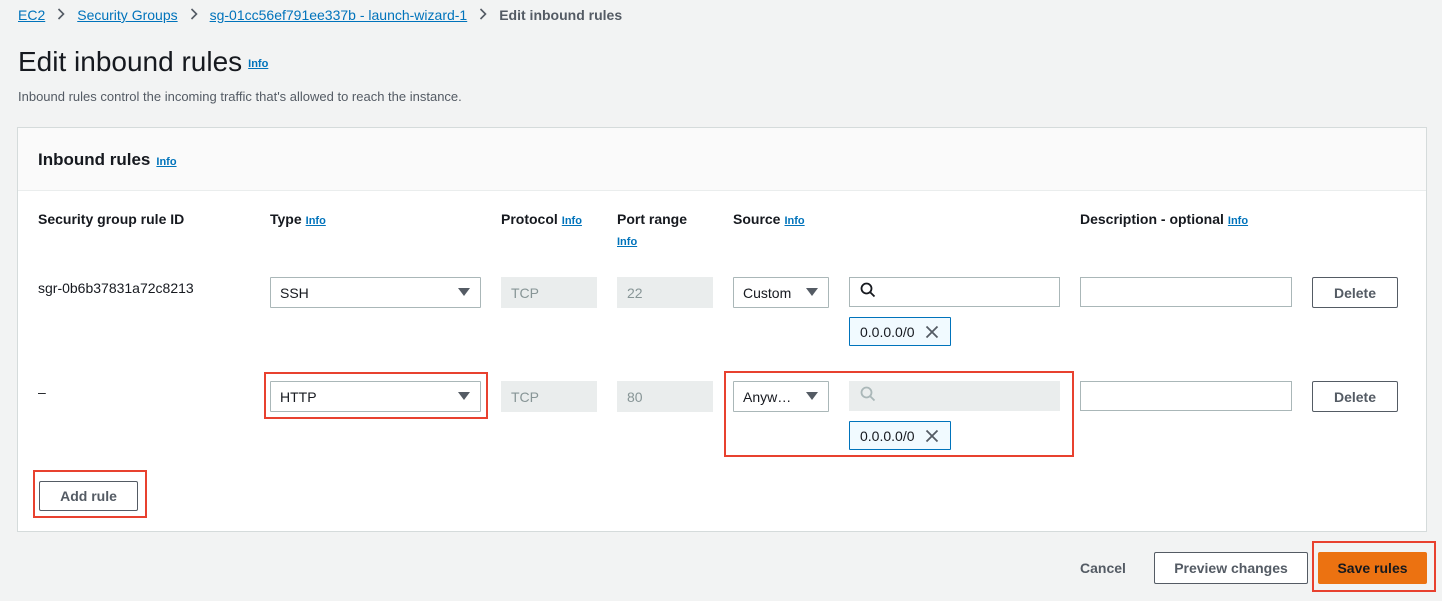  I want to click on delete-rule-button-2: Delete, so click(1355, 396).